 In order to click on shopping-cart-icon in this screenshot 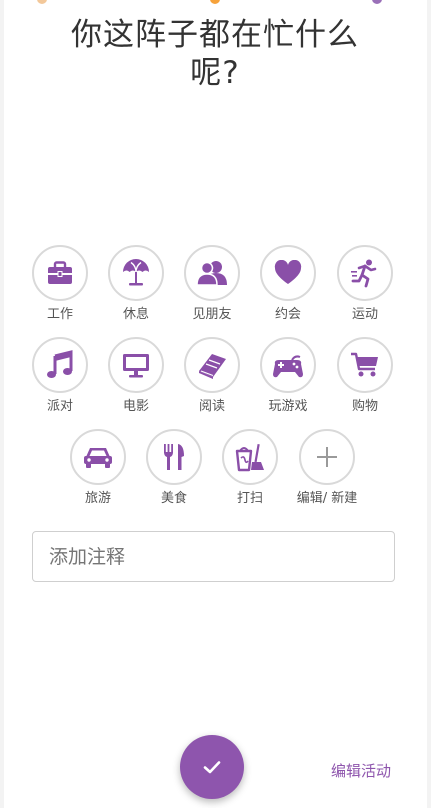, I will do `click(364, 364)`.